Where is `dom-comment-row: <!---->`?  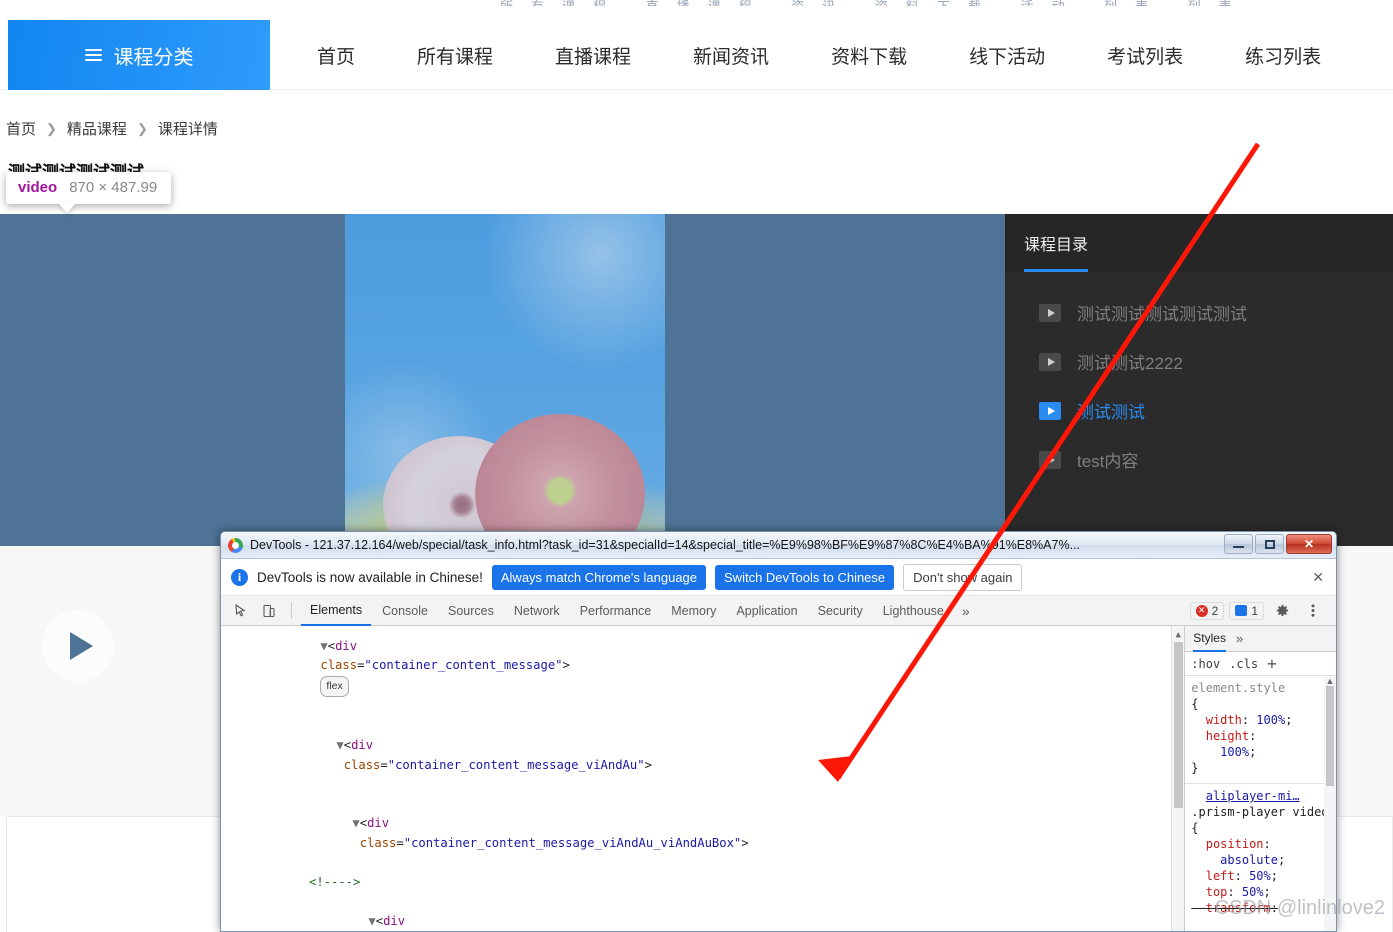
dom-comment-row: <!----> is located at coordinates (335, 881).